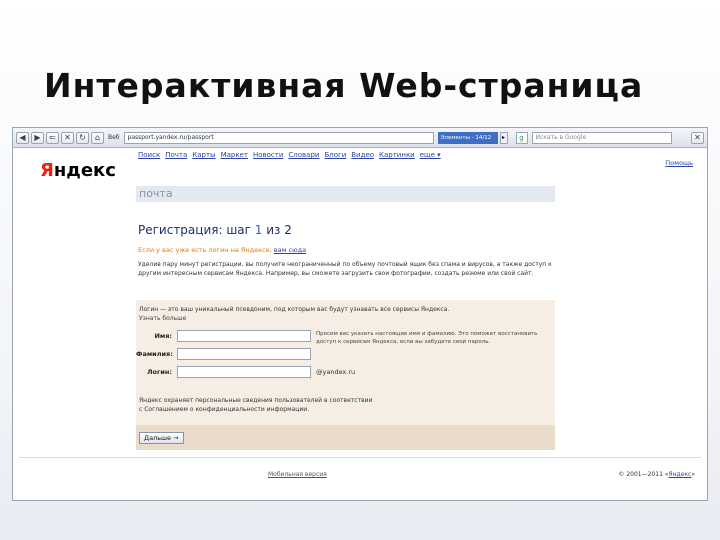  Describe the element at coordinates (303, 155) in the screenshot. I see `nav-item: Словари` at that location.